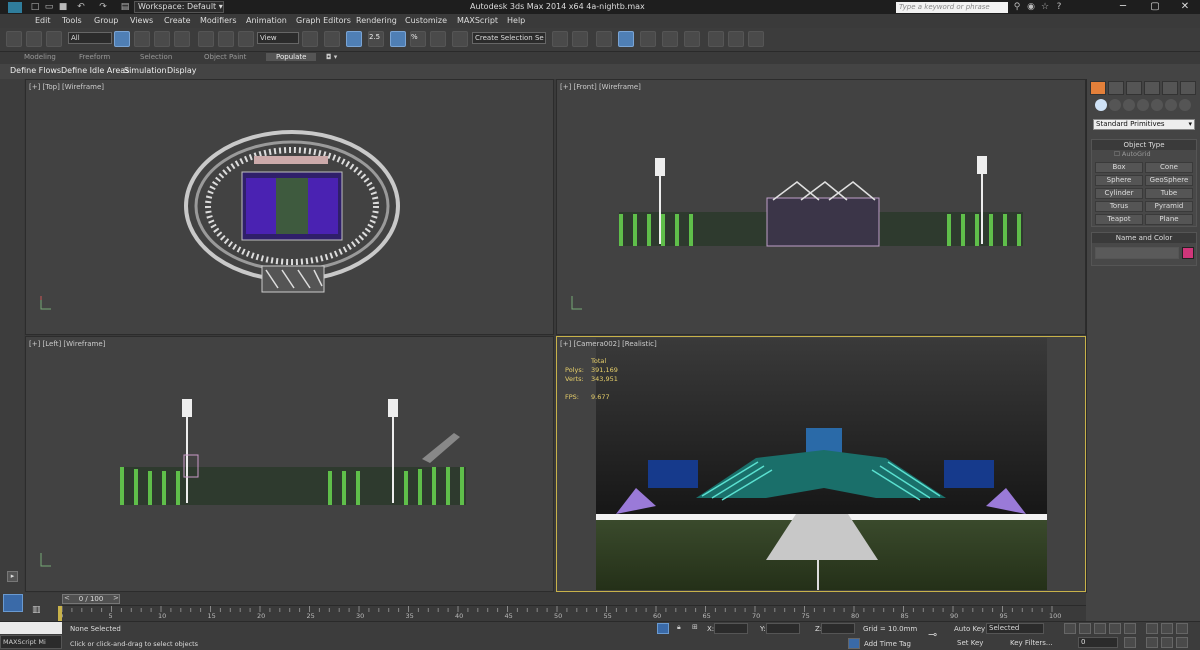  Describe the element at coordinates (1123, 7) in the screenshot. I see `minimize-button: ─` at that location.